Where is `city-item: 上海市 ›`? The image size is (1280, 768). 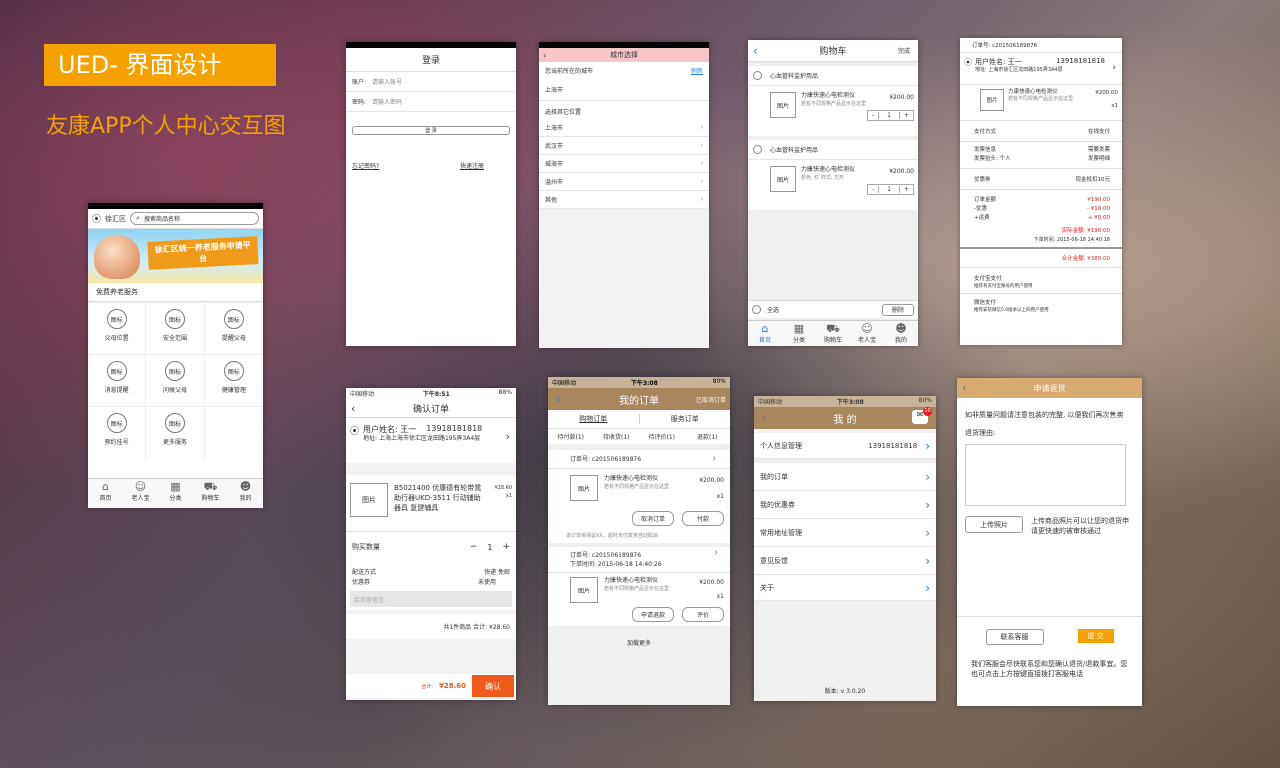 city-item: 上海市 › is located at coordinates (624, 128).